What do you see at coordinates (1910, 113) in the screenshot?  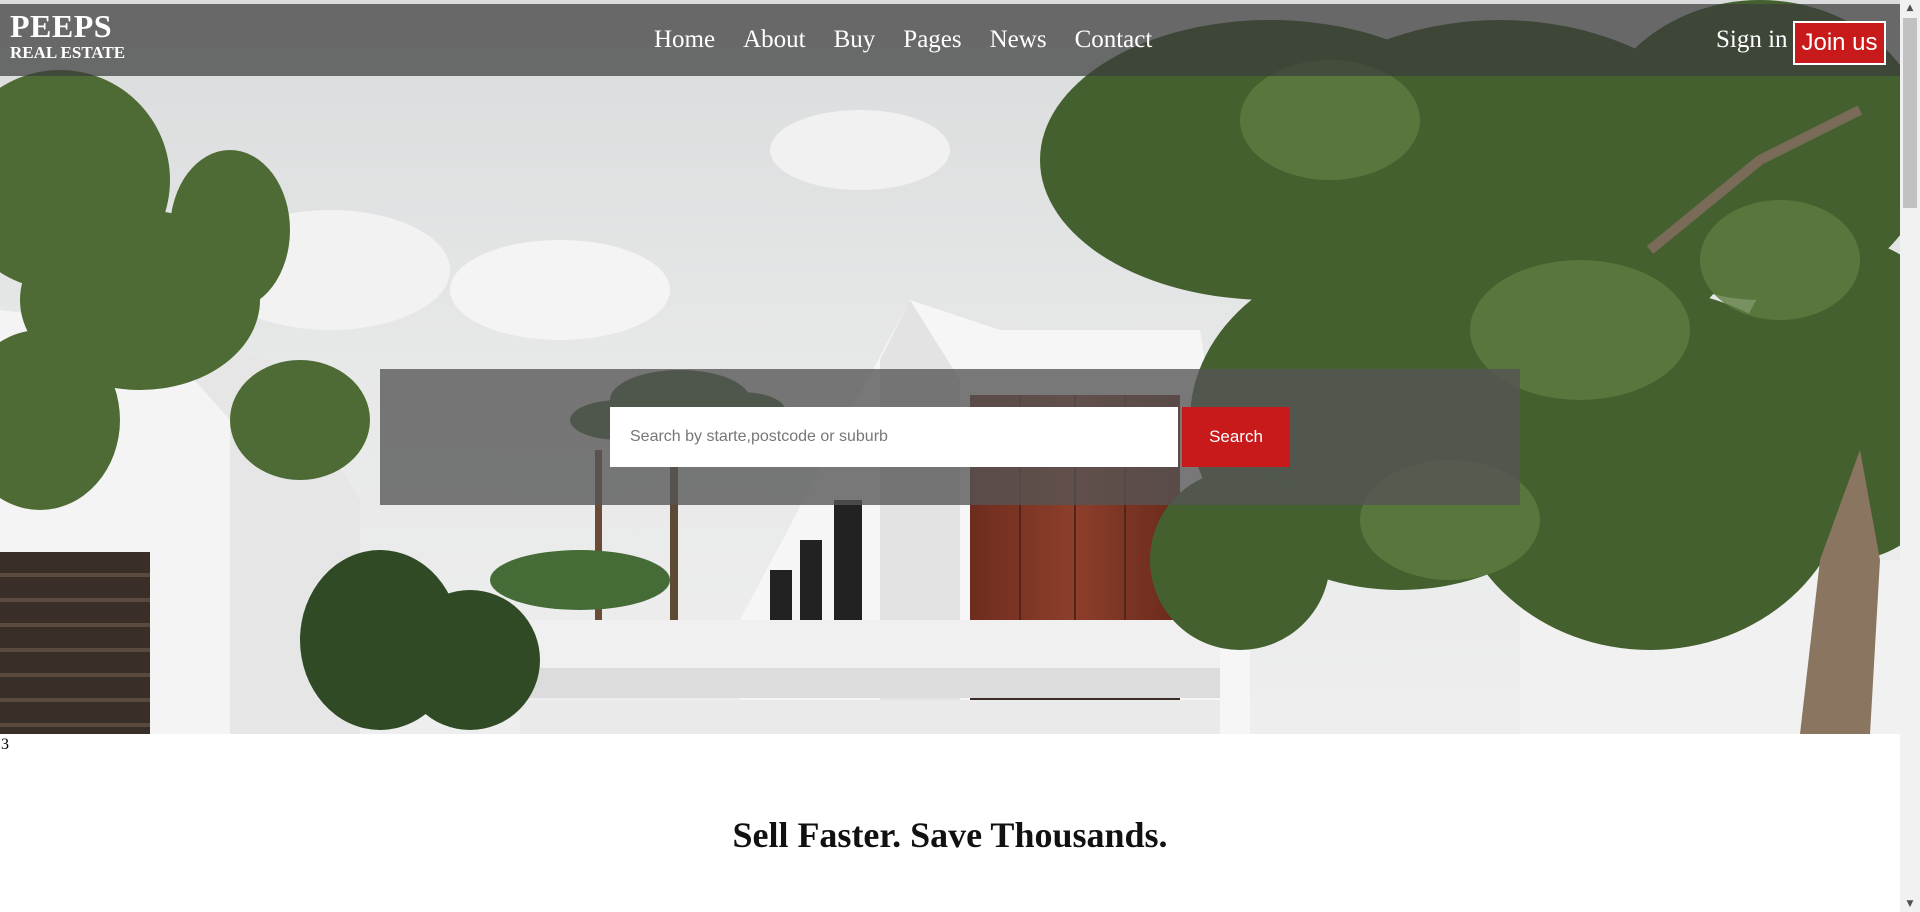 I see `scrollbar-thumb` at bounding box center [1910, 113].